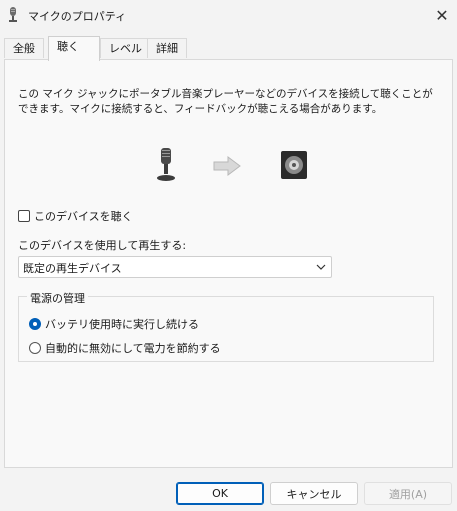  What do you see at coordinates (228, 48) in the screenshot?
I see `tab-strip: 全般 聴く レベル 詳細` at bounding box center [228, 48].